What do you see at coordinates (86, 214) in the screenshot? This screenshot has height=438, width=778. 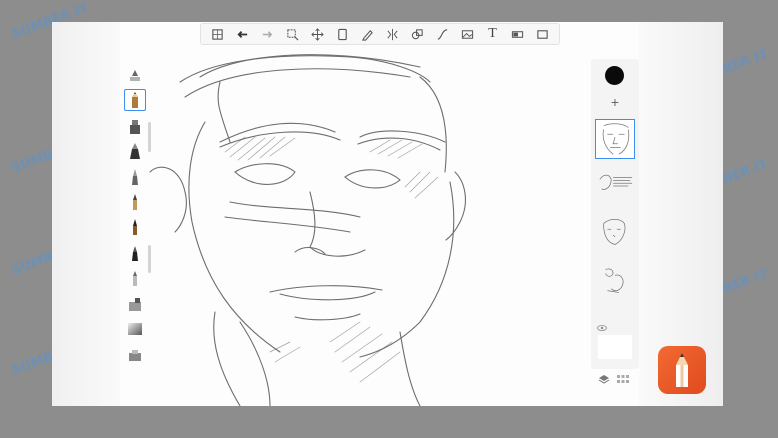 I see `left-margin` at bounding box center [86, 214].